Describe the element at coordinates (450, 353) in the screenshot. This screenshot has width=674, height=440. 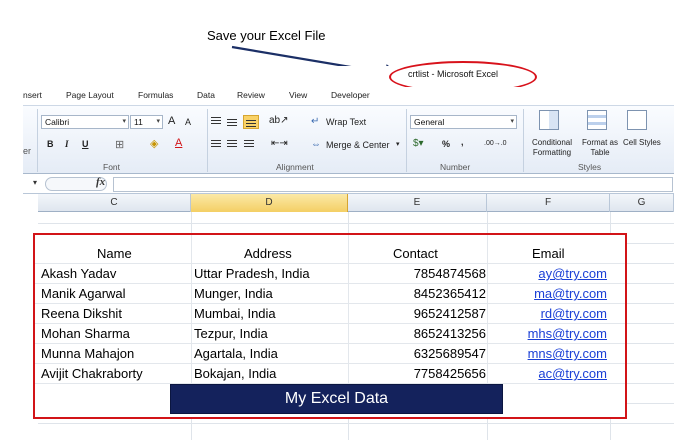
I see `cell-contact: 6325689547` at that location.